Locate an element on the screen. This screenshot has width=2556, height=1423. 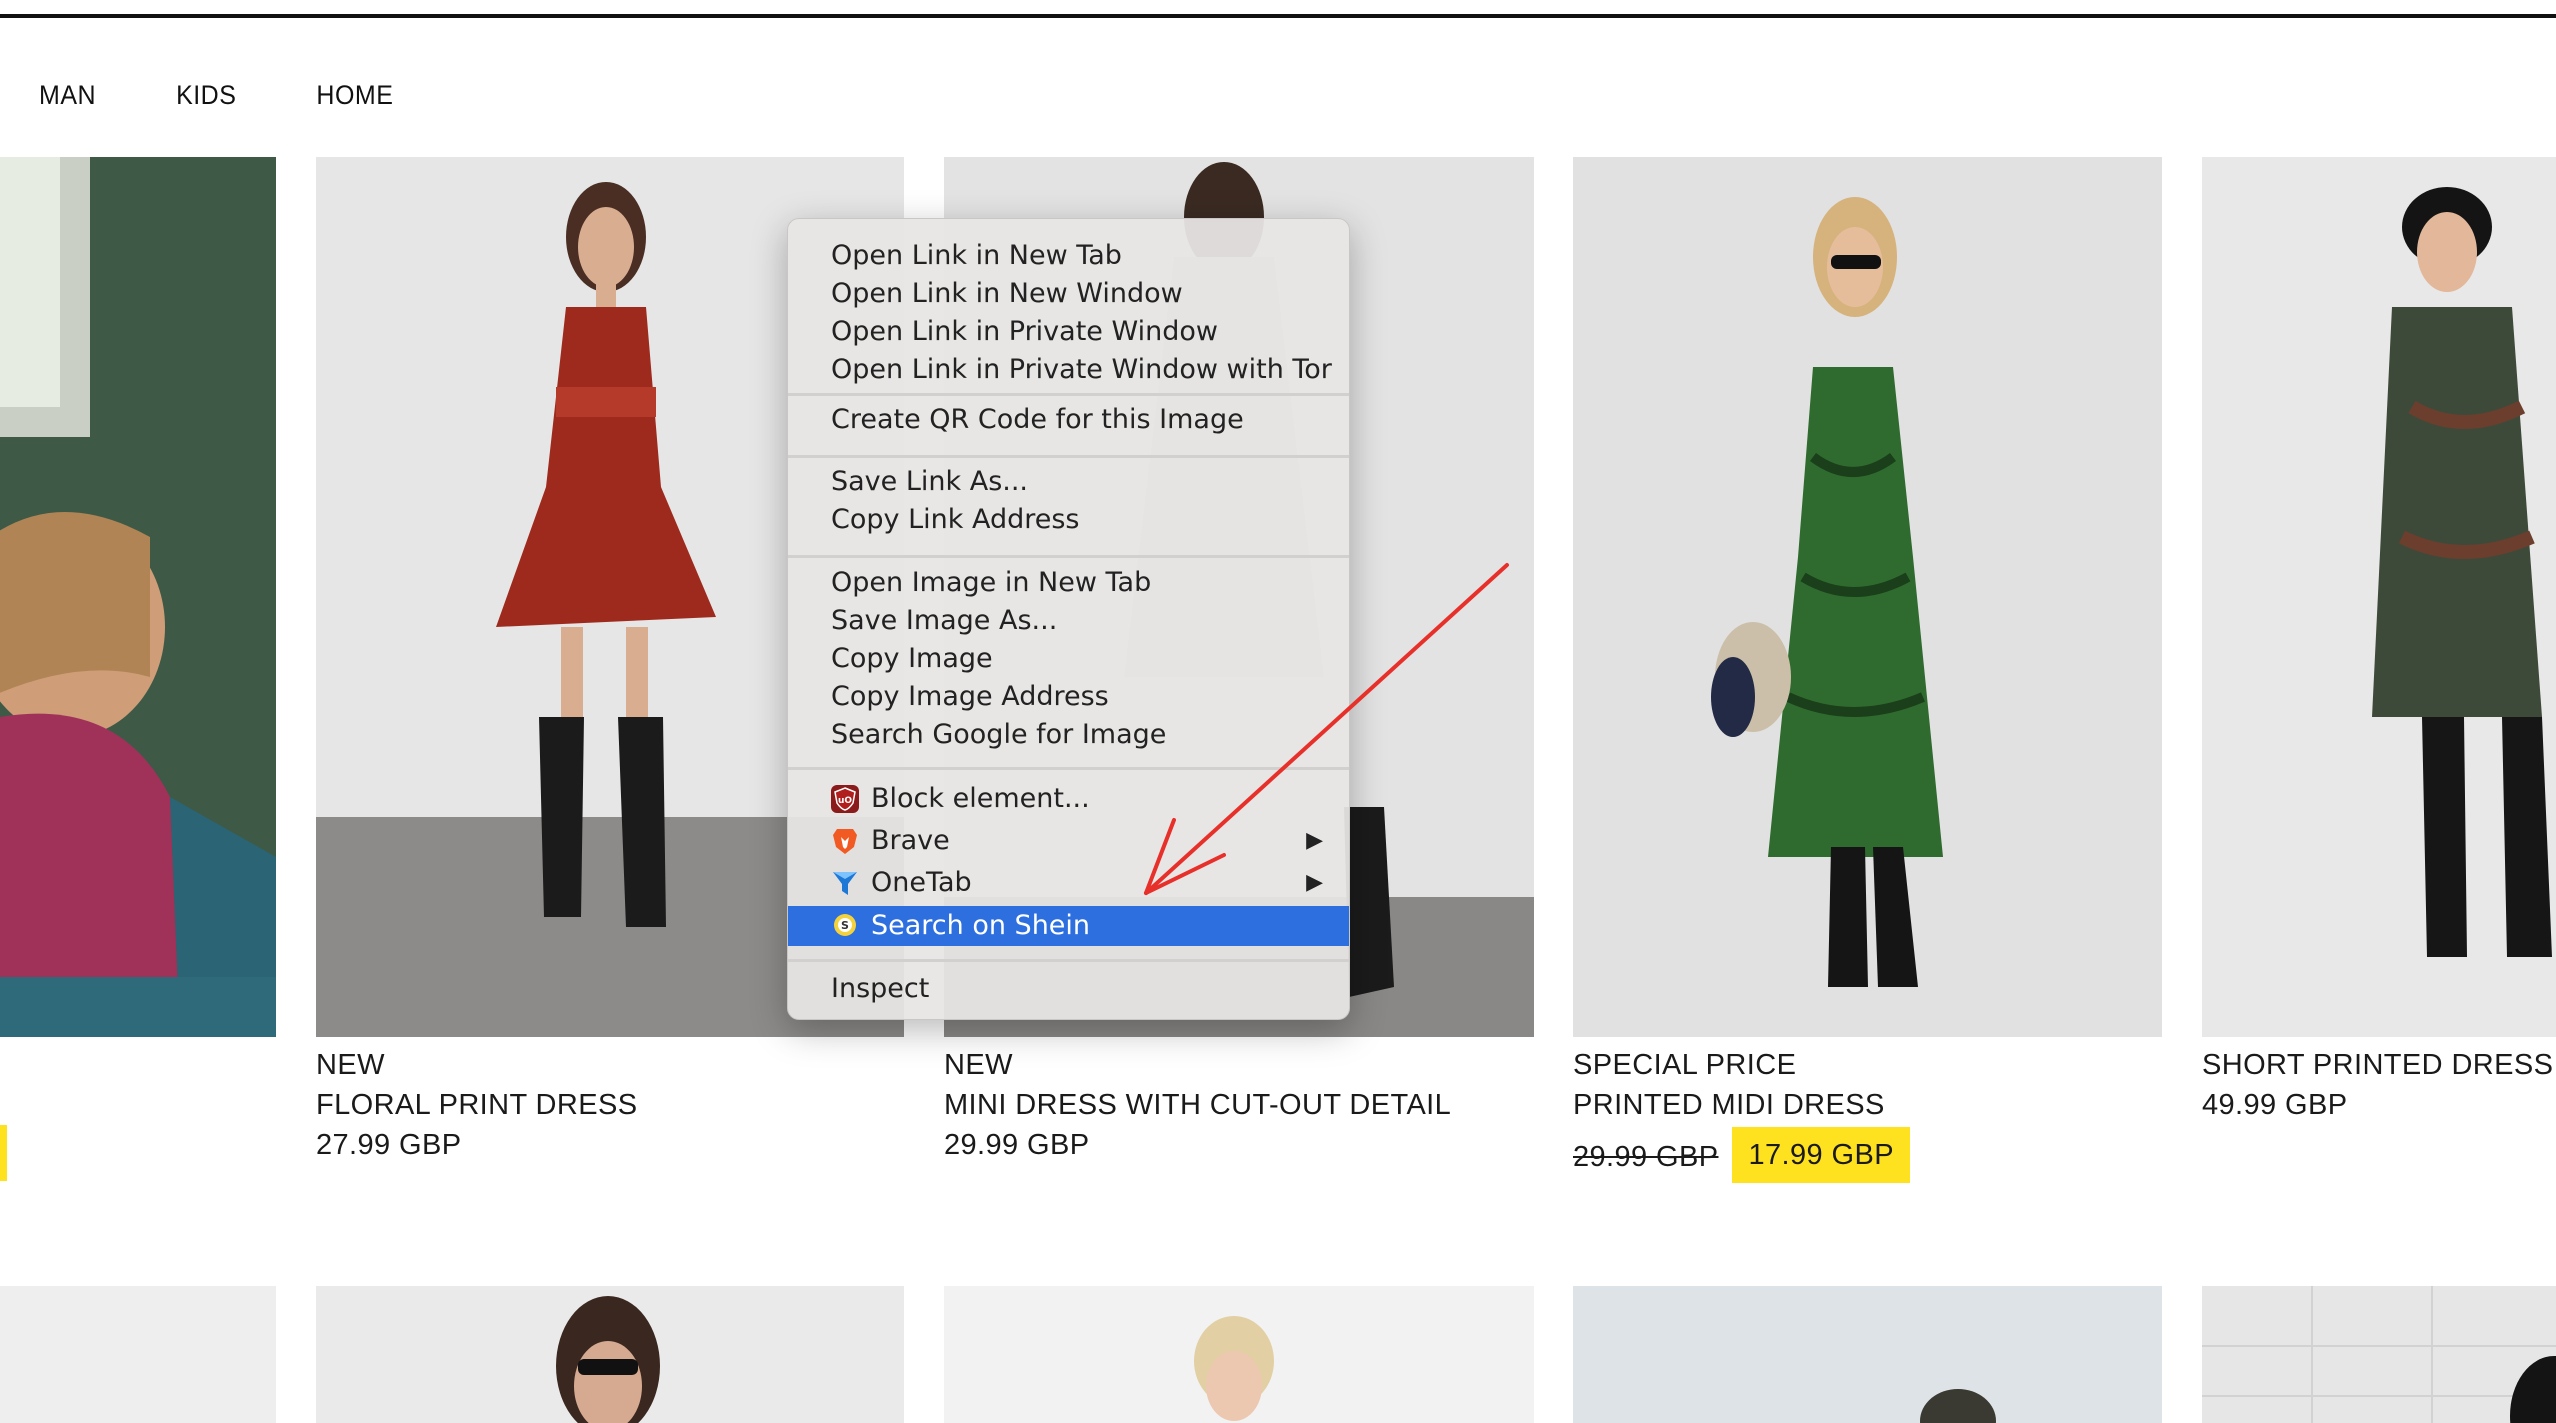
ublock-origin-icon: uO is located at coordinates (845, 799).